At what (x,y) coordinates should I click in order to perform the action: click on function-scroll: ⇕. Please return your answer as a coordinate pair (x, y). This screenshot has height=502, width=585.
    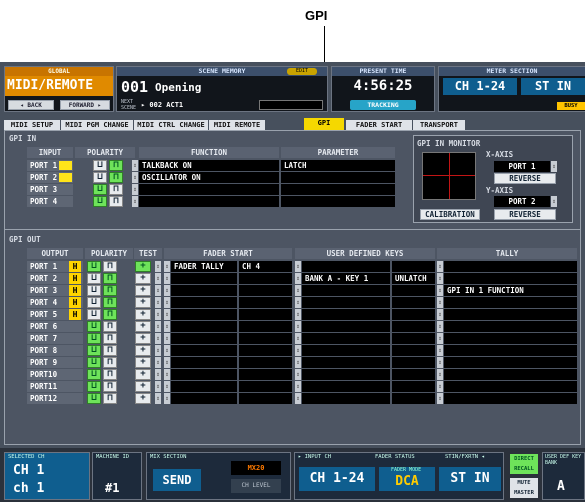
    Looking at the image, I should click on (135, 189).